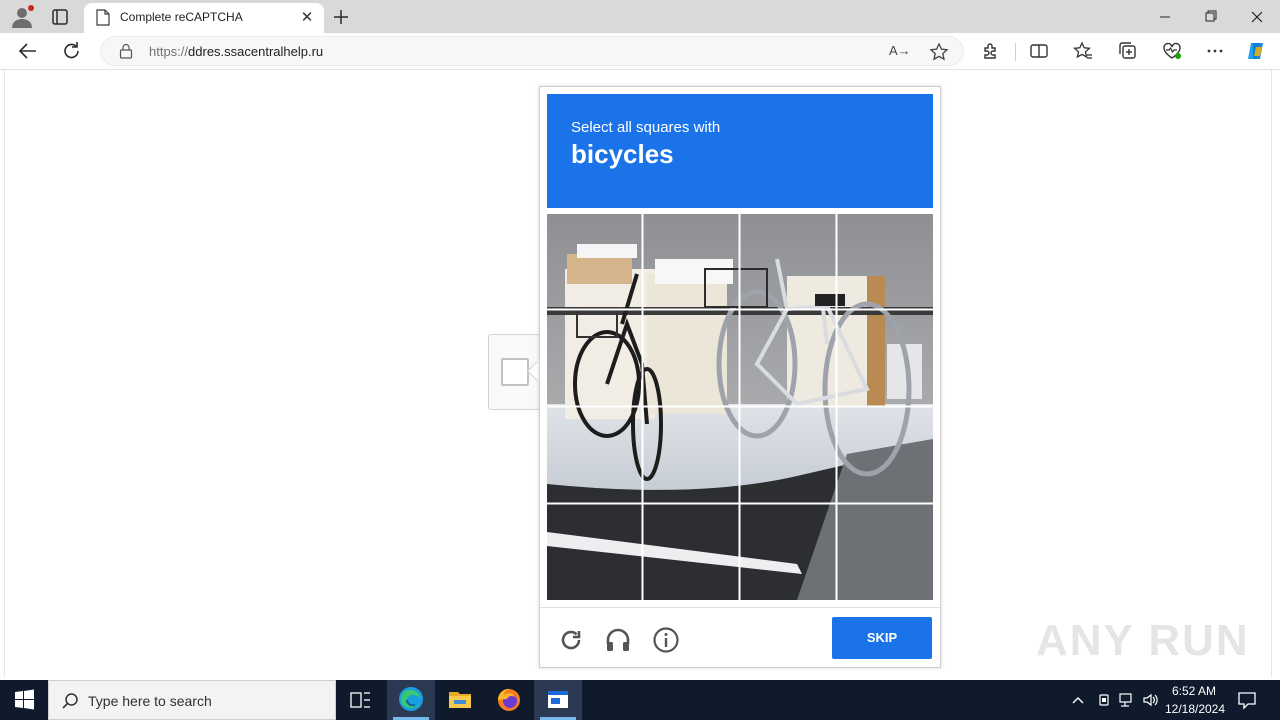 This screenshot has width=1280, height=725. Describe the element at coordinates (740, 151) in the screenshot. I see `challenge-header: Select all squares with bicycles` at that location.